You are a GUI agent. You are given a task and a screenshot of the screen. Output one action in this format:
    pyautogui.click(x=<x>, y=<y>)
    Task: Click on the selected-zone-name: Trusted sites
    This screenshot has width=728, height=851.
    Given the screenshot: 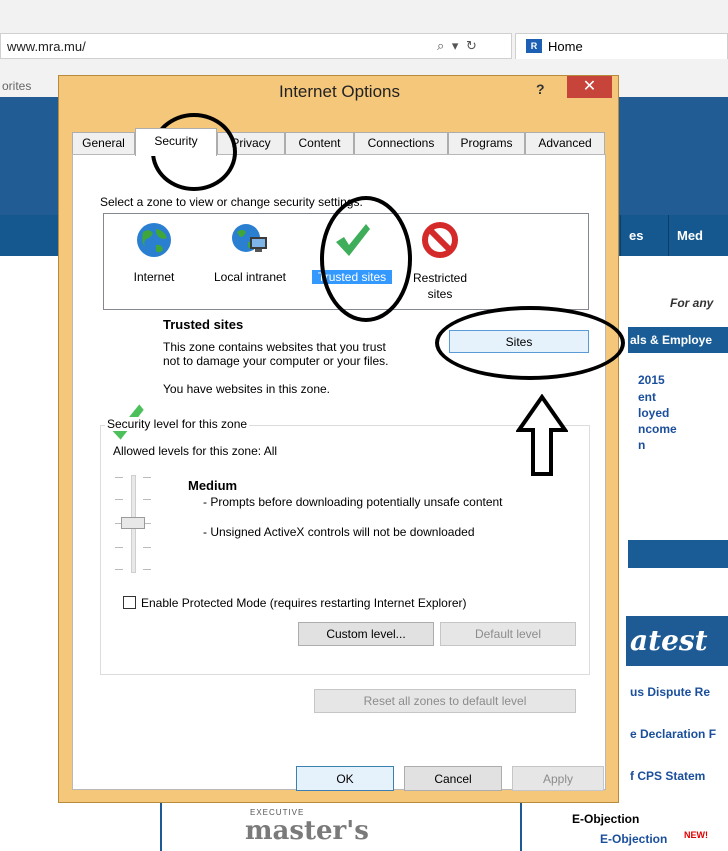 What is the action you would take?
    pyautogui.click(x=203, y=324)
    